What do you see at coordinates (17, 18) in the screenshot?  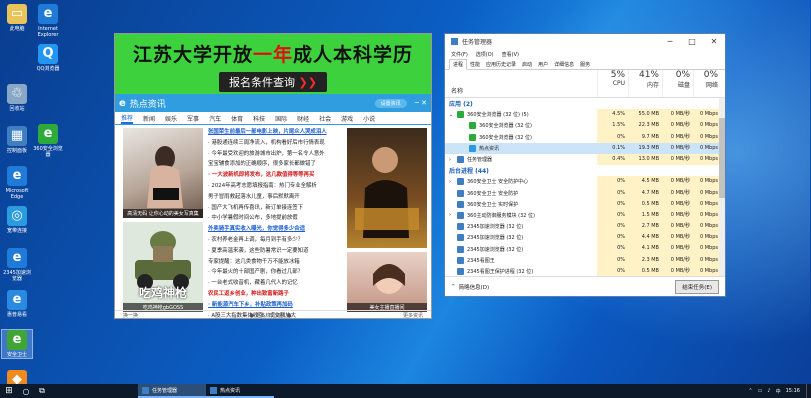 I see `desktop-icon: ▭ 此电脑` at bounding box center [17, 18].